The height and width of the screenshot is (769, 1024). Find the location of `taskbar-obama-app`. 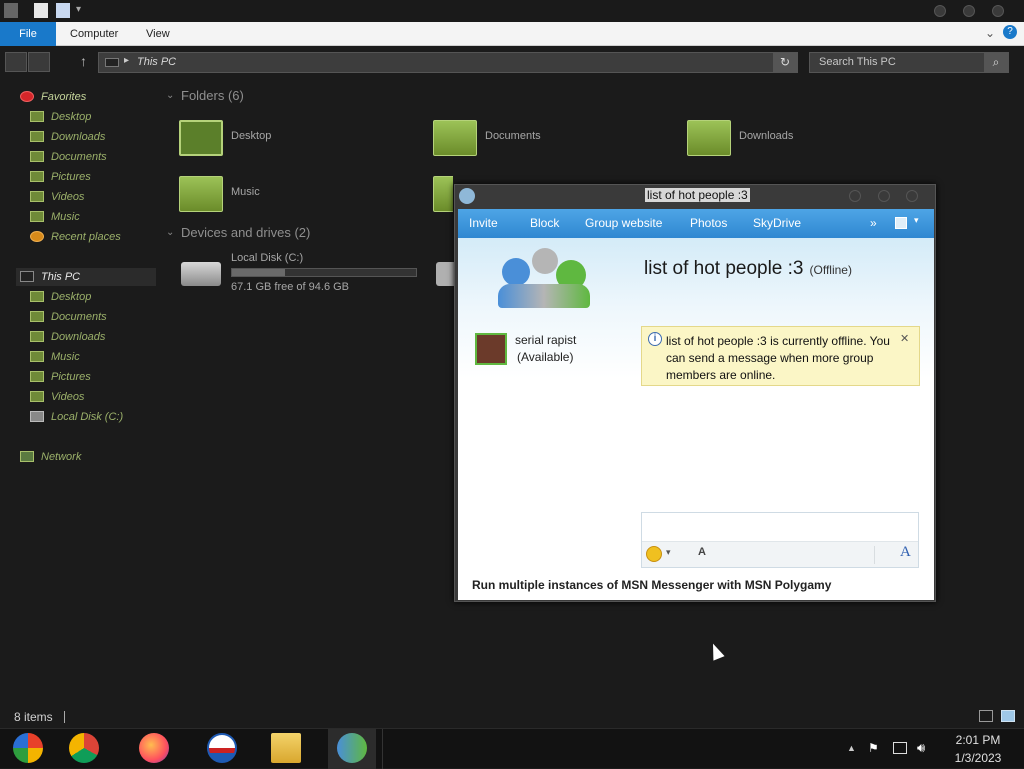

taskbar-obama-app is located at coordinates (222, 749).